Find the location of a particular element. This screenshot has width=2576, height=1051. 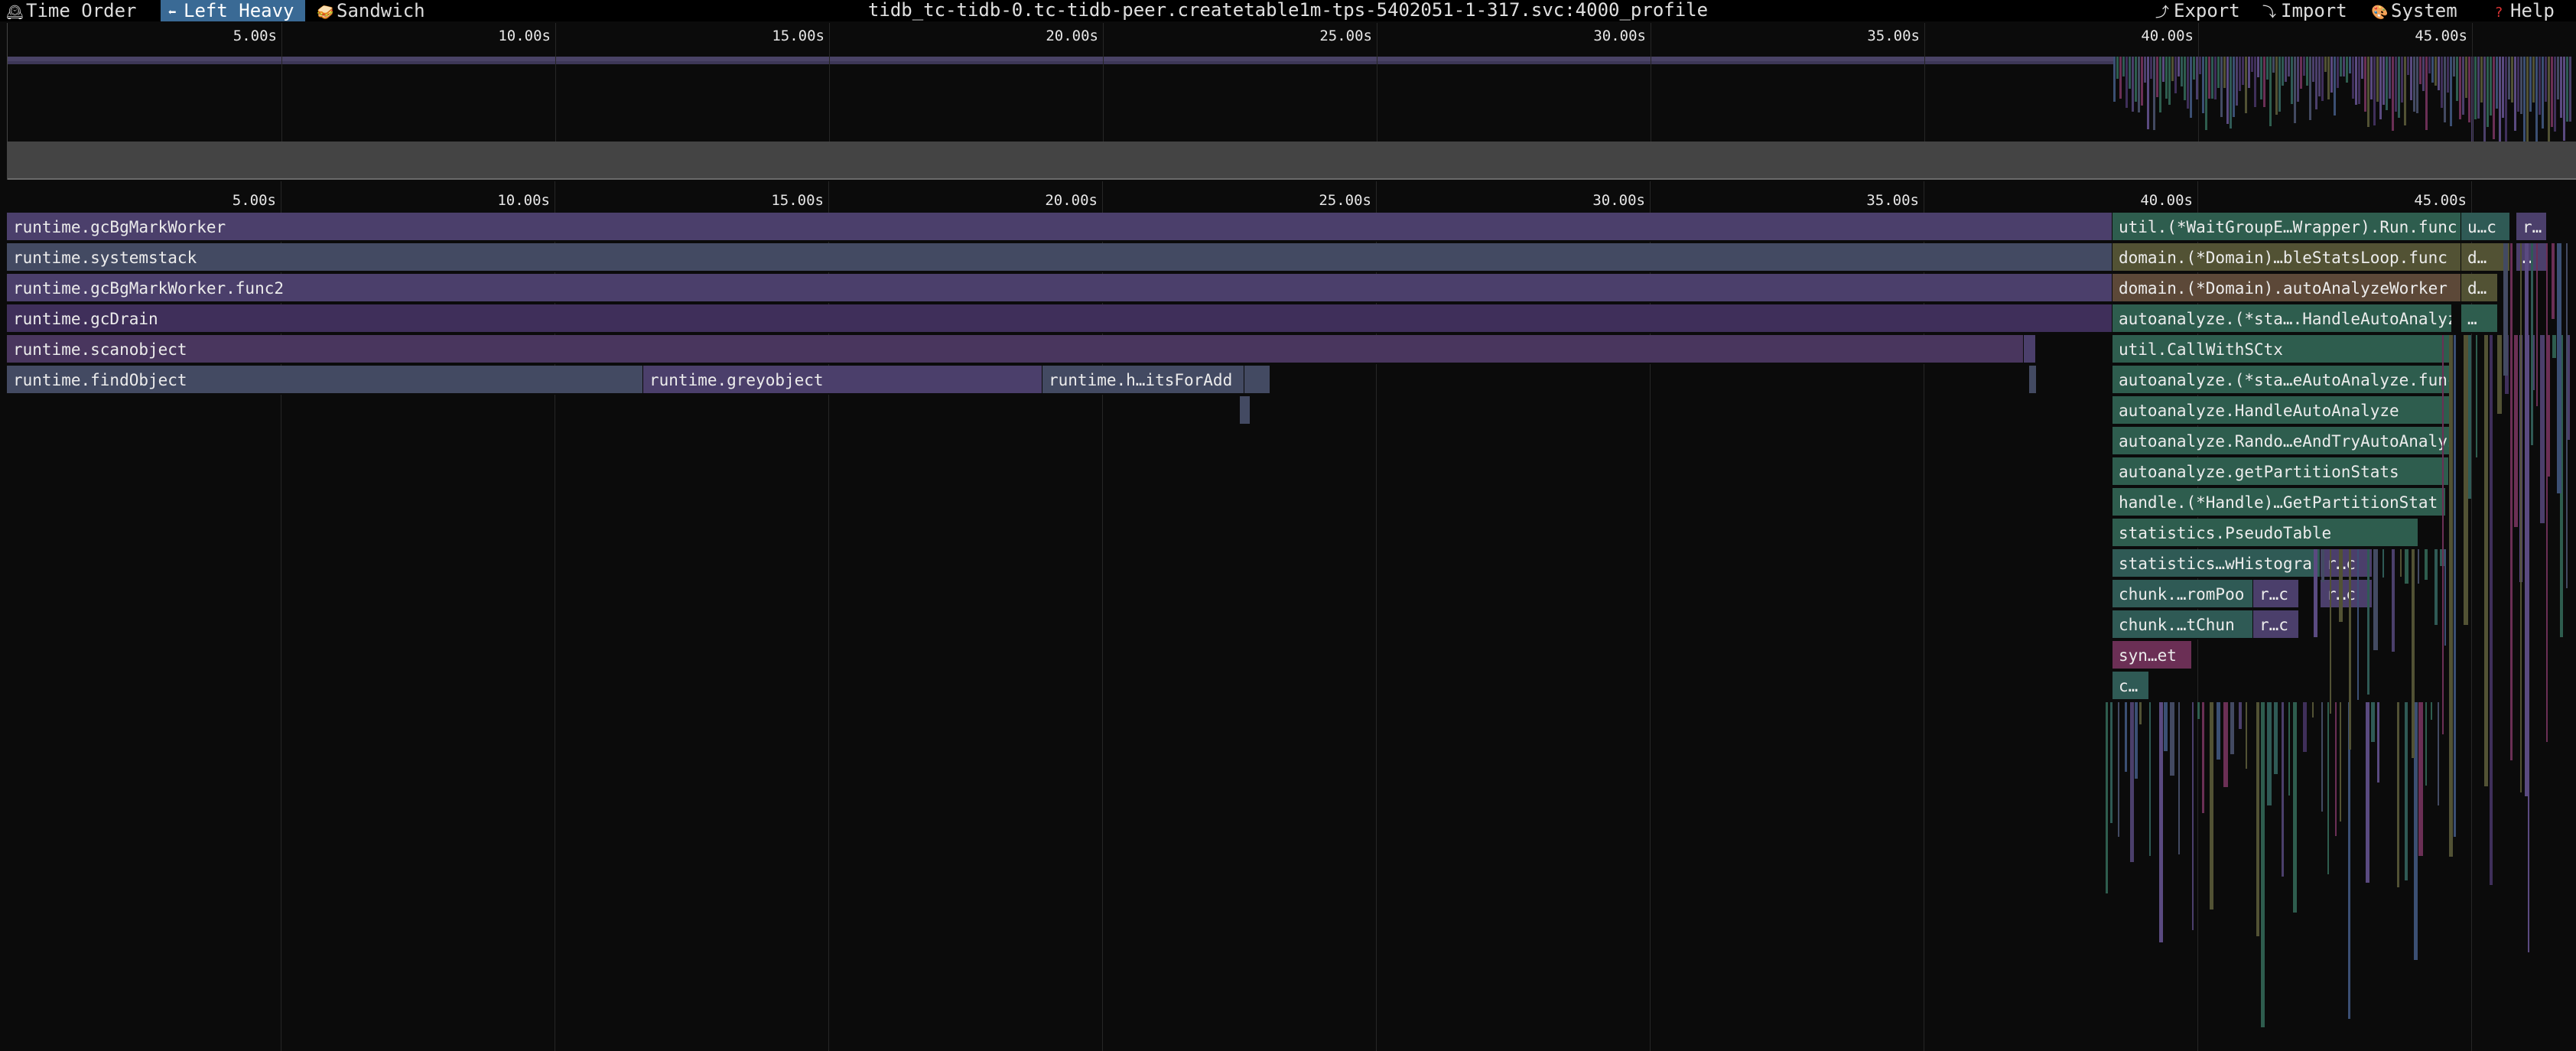

frame-callwithsctx: util.CallWithSCtx is located at coordinates (2282, 350).